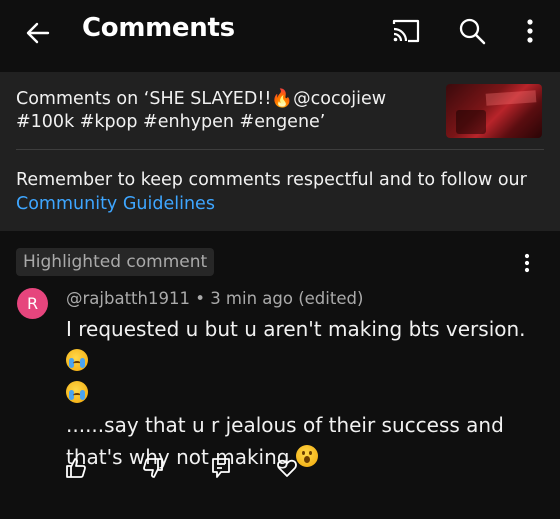 The height and width of the screenshot is (519, 560). I want to click on search-button, so click(472, 31).